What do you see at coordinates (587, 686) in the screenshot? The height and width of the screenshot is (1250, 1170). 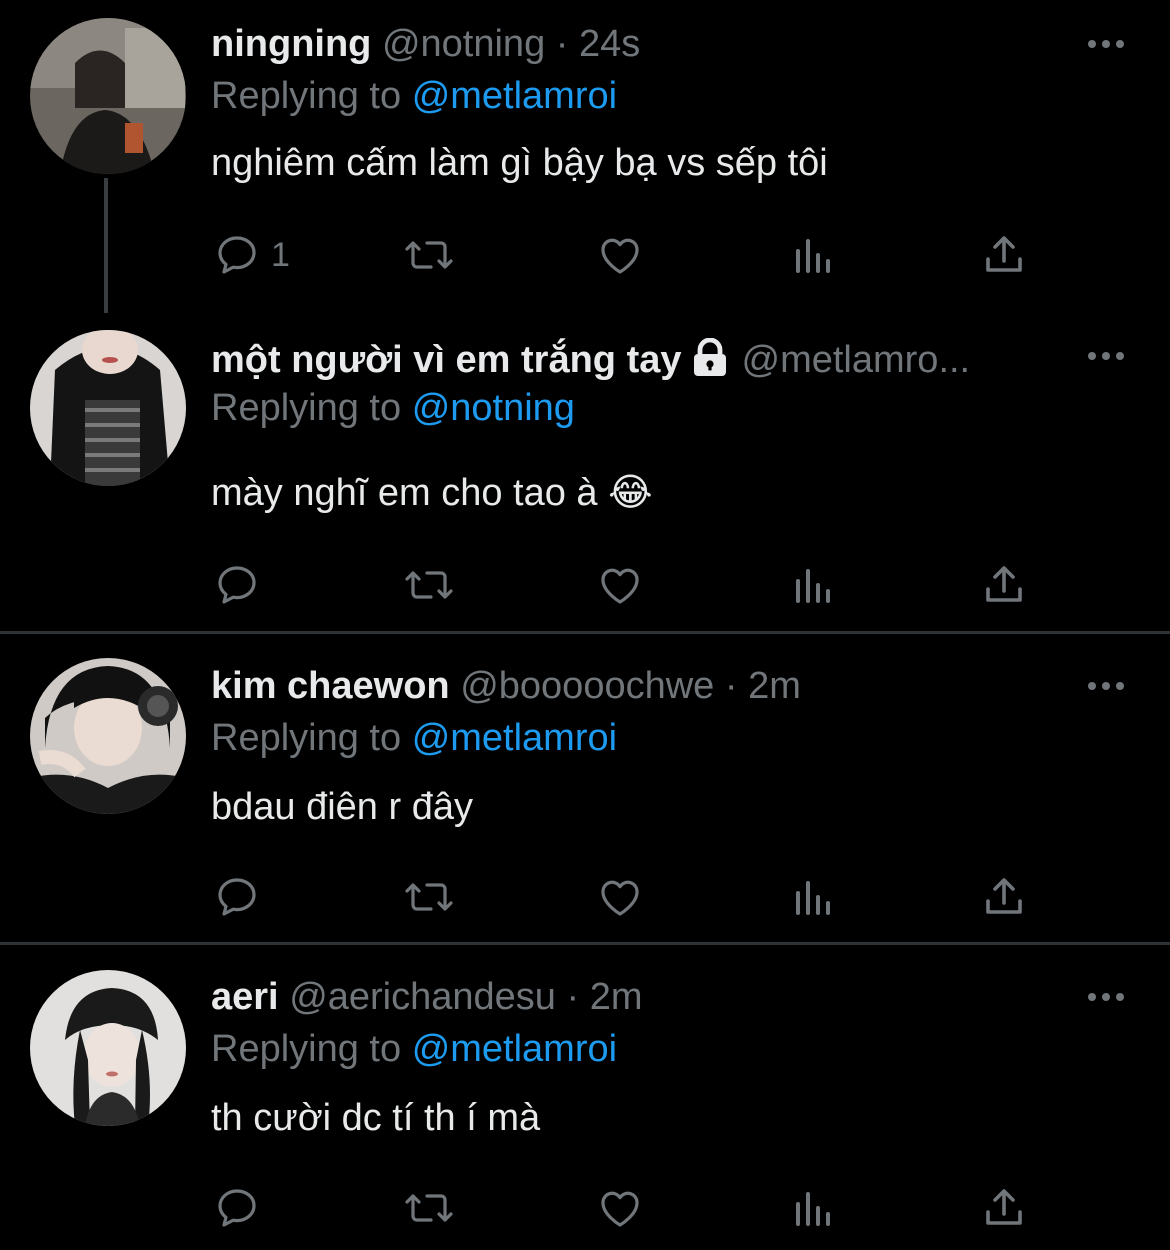 I see `user-handle: @booooochwe` at bounding box center [587, 686].